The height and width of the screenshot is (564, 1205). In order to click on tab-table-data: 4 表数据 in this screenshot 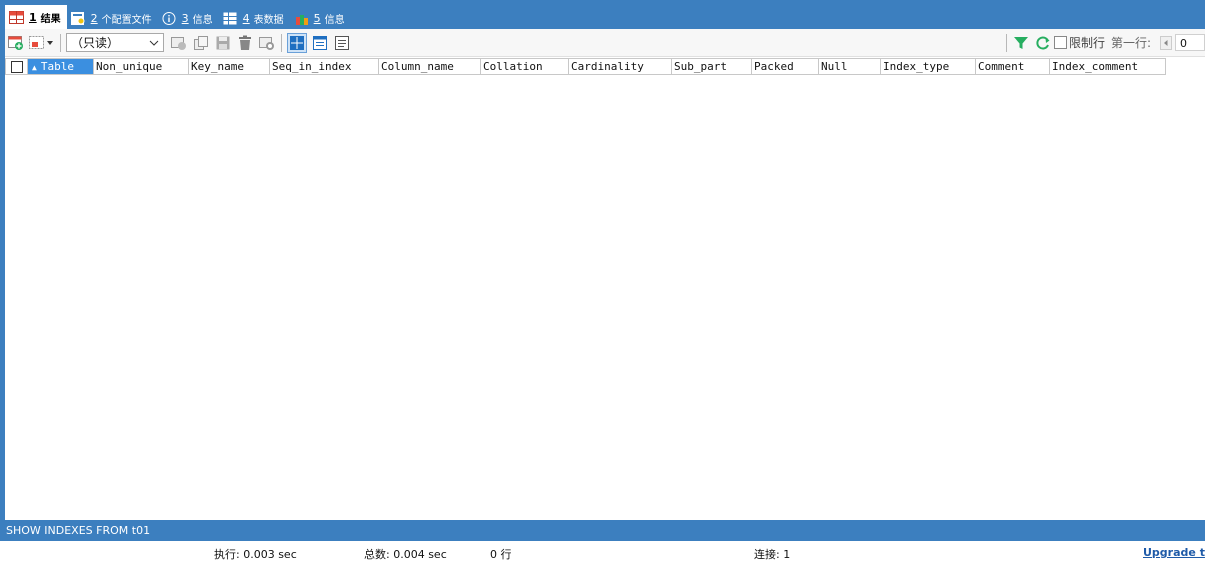, I will do `click(254, 18)`.